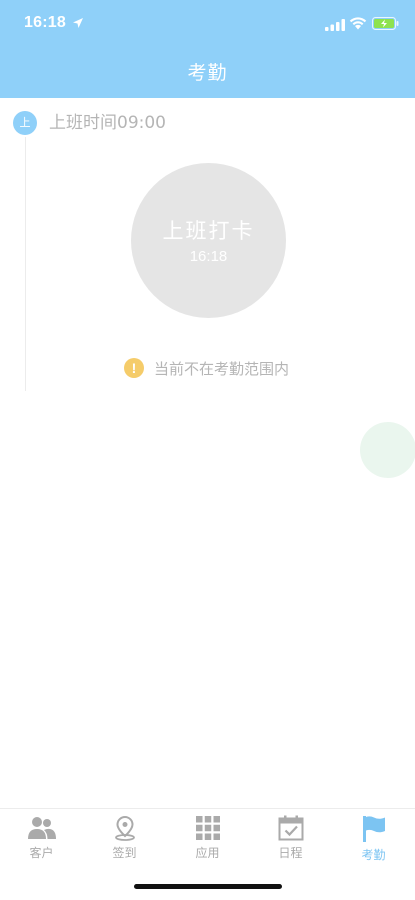 The width and height of the screenshot is (415, 900). Describe the element at coordinates (207, 841) in the screenshot. I see `tab-apps: 应用` at that location.